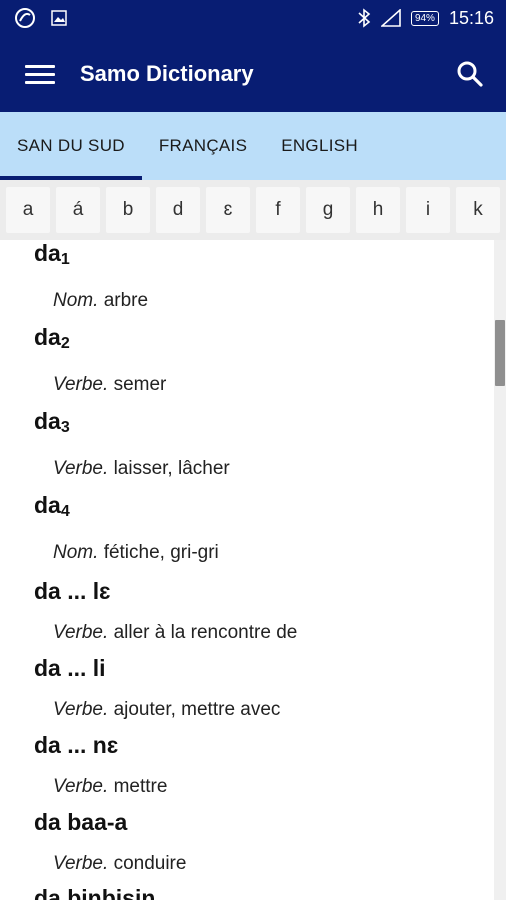 The image size is (506, 900). What do you see at coordinates (500, 570) in the screenshot?
I see `scrollbar` at bounding box center [500, 570].